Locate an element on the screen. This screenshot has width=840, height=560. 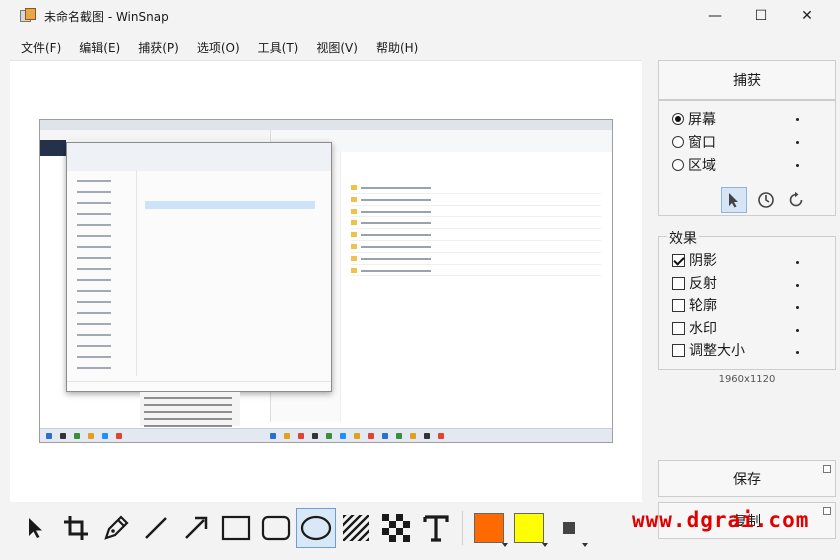
winsnap-app-icon is located at coordinates (28, 16).